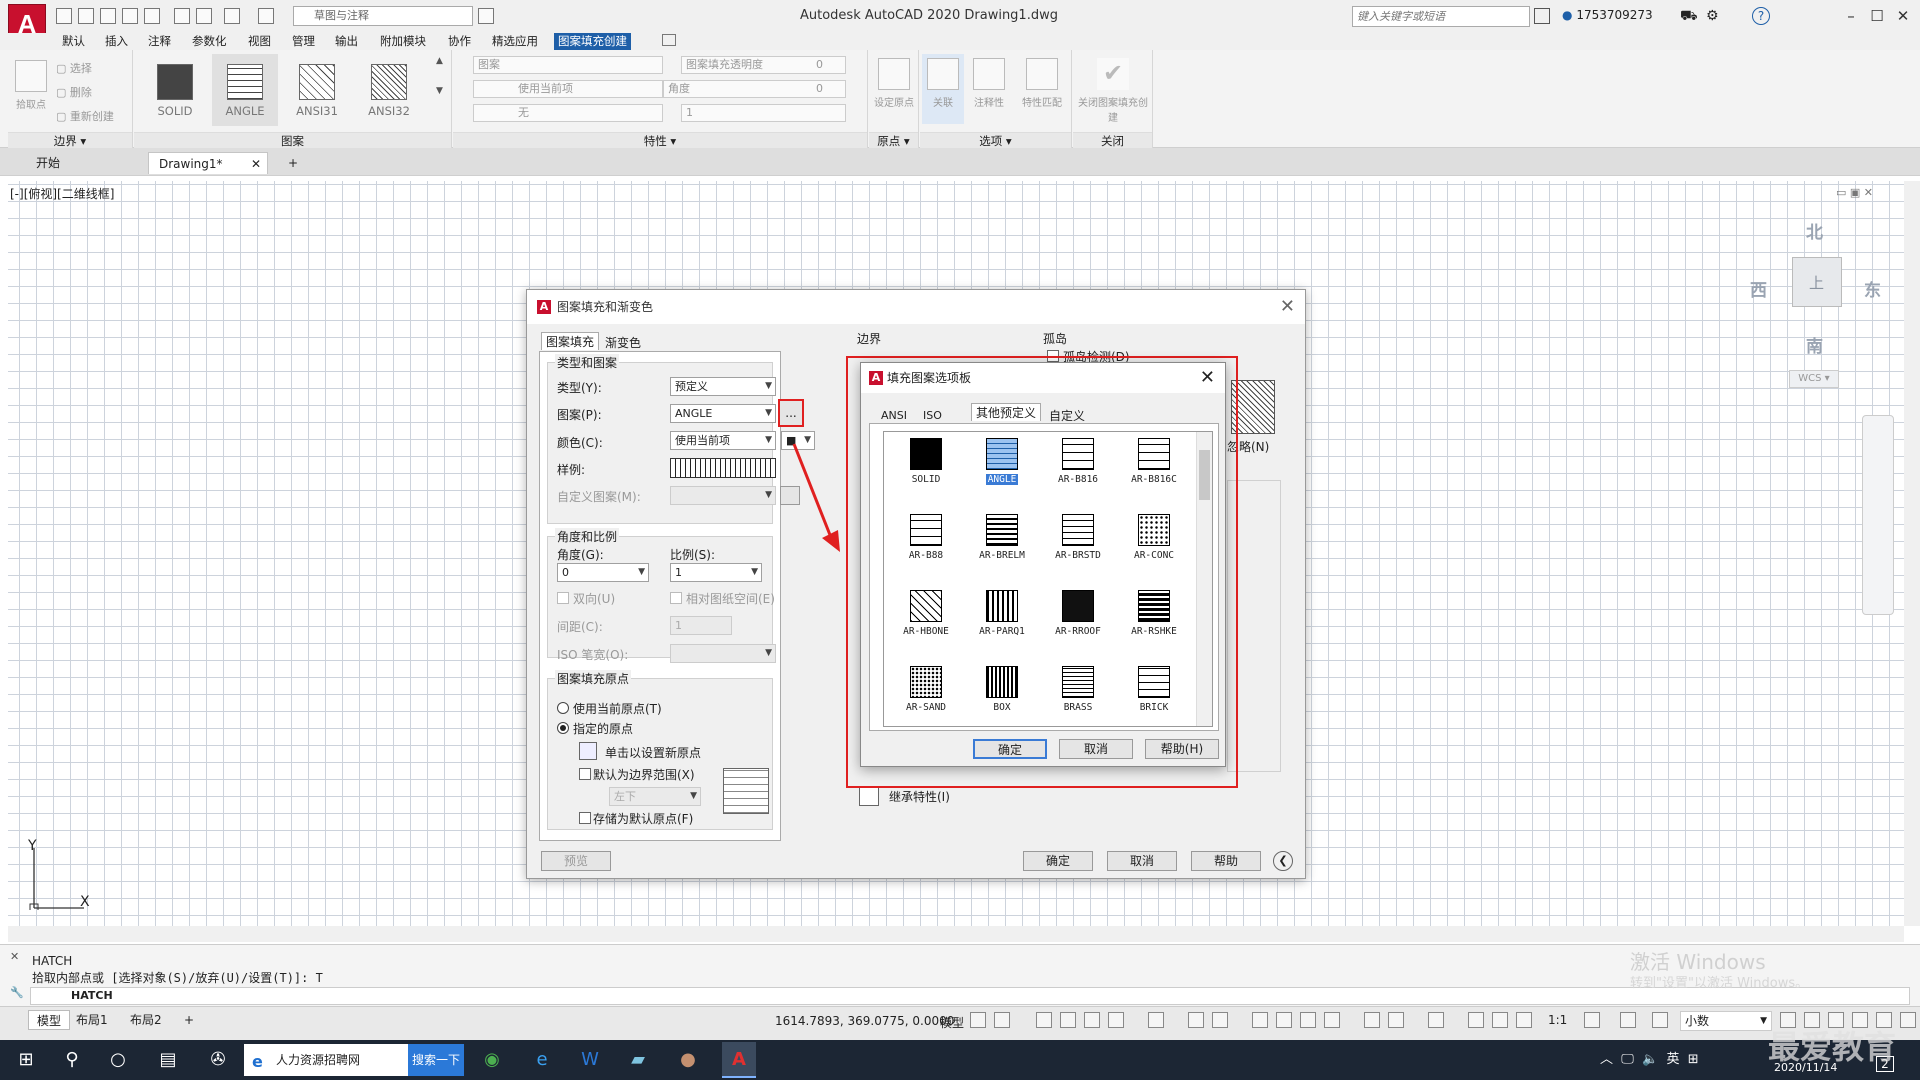 The height and width of the screenshot is (1080, 1920). Describe the element at coordinates (688, 1060) in the screenshot. I see `media-app-icon: ●` at that location.